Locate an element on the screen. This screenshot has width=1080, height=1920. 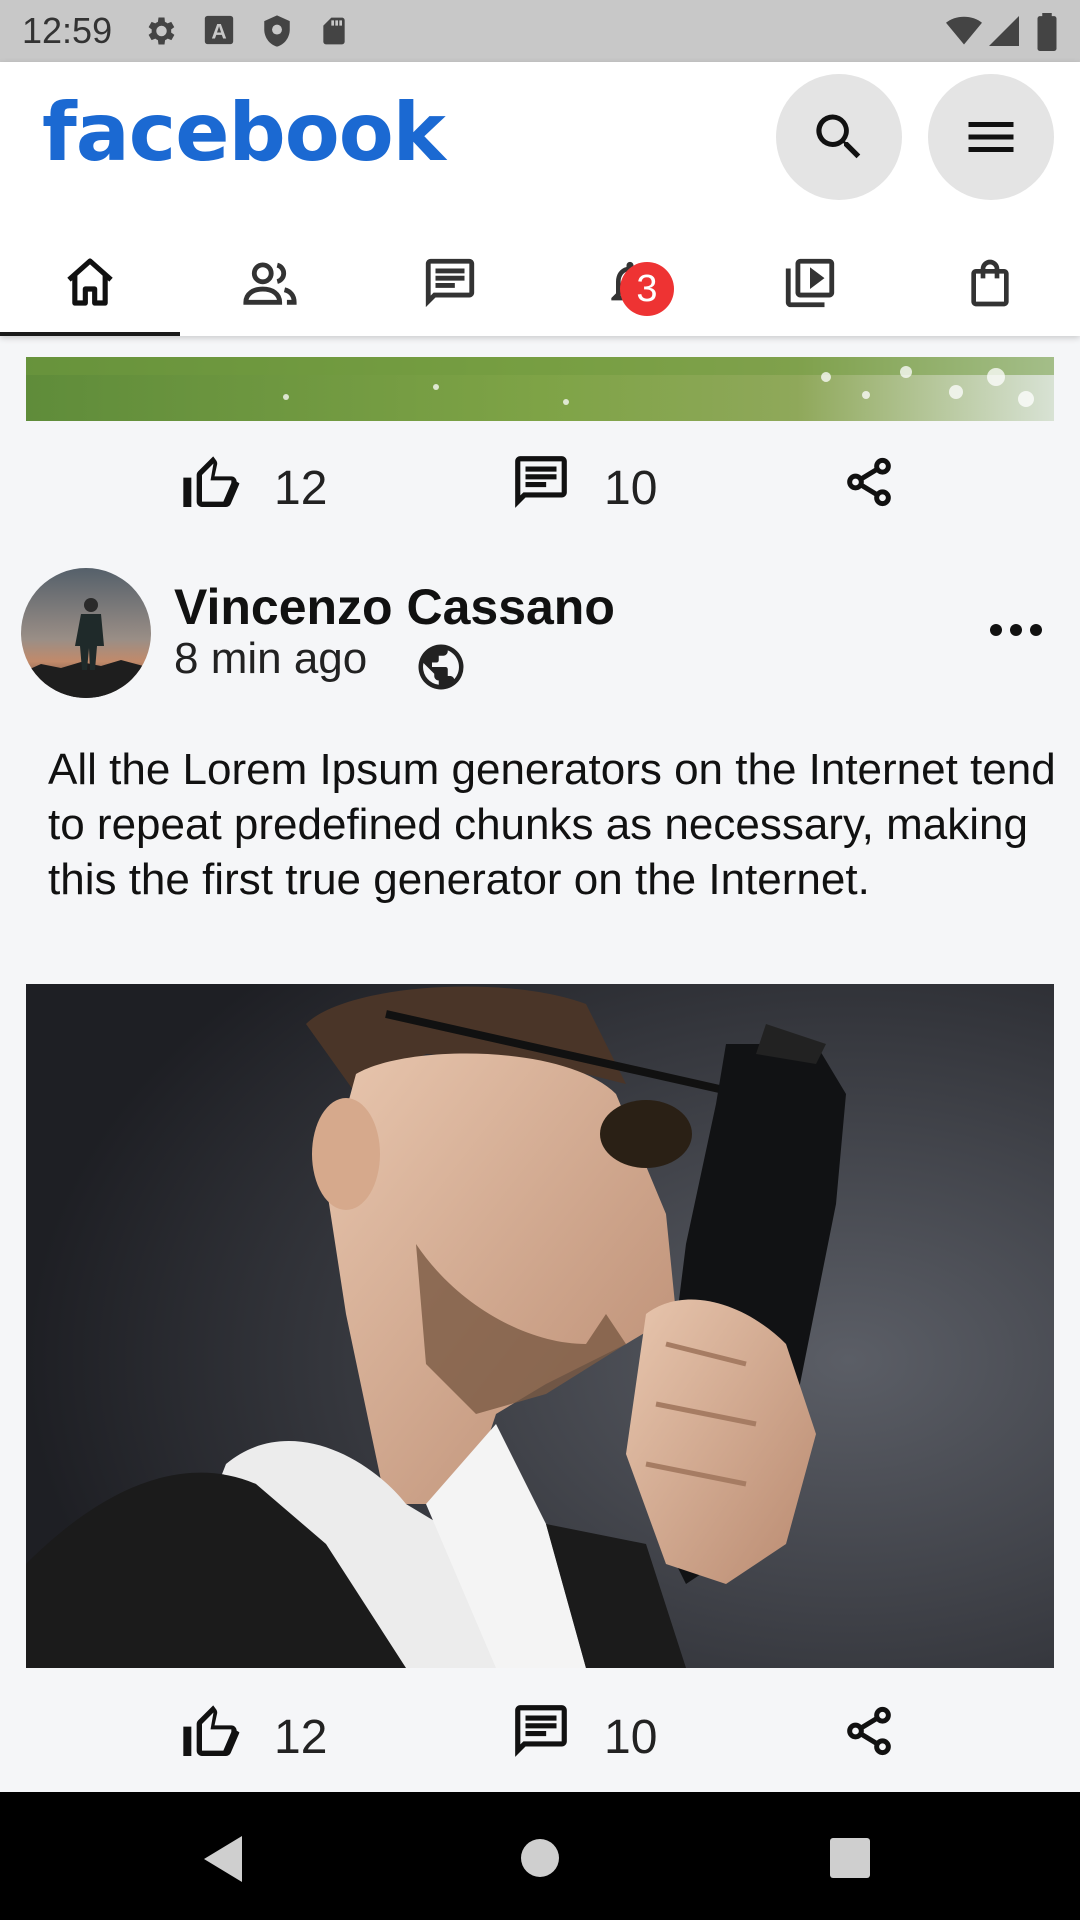
app-header: facebook 3 is located at coordinates (540, 199).